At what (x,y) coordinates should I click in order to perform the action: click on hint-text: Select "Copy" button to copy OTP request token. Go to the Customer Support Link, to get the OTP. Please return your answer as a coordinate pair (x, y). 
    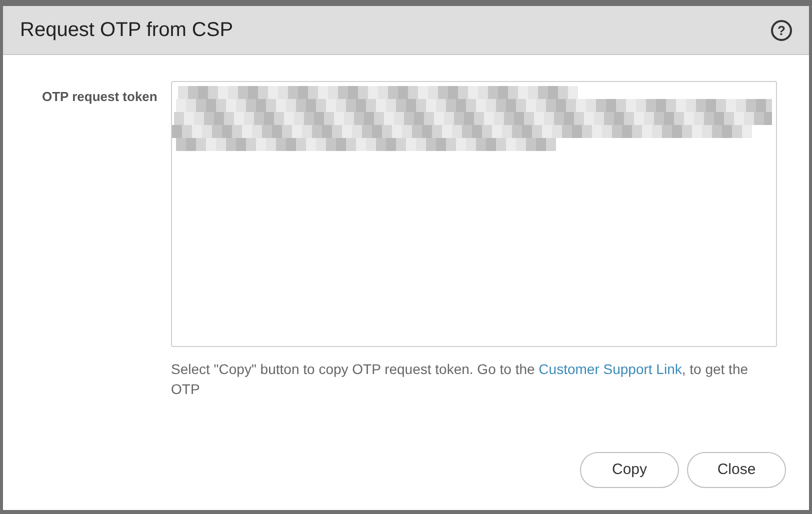
    Looking at the image, I should click on (460, 379).